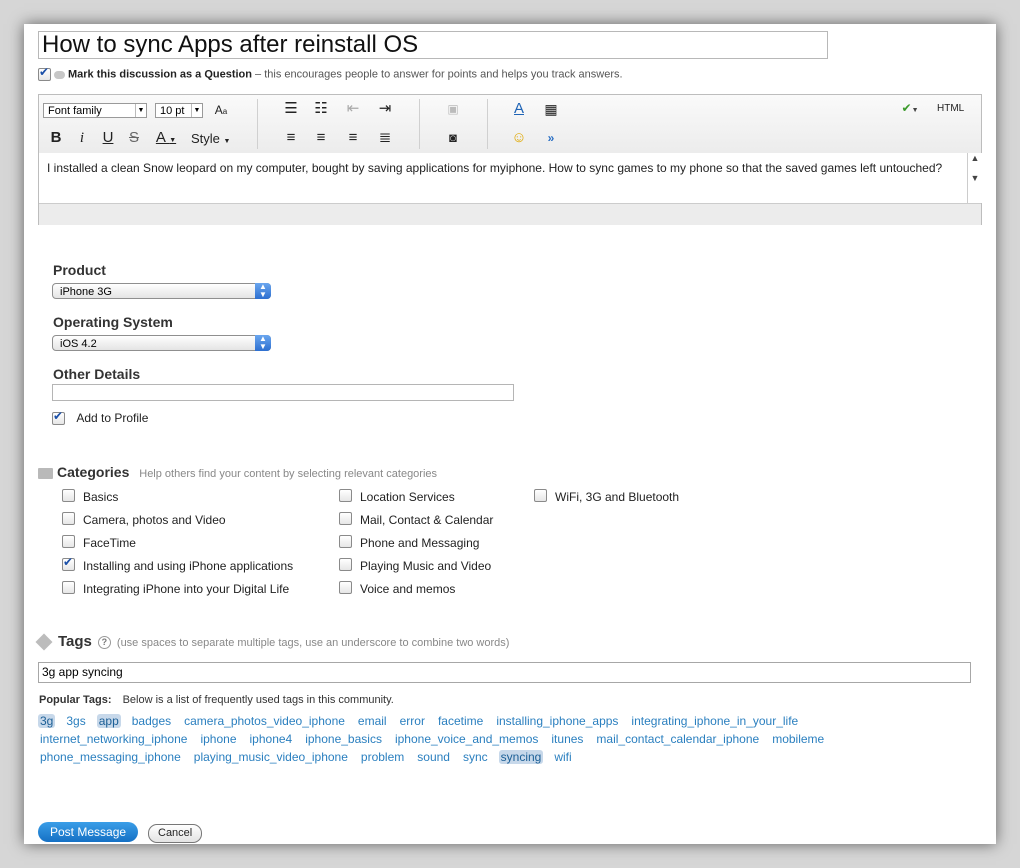  What do you see at coordinates (86, 292) in the screenshot?
I see `product-value: iPhone 3G` at bounding box center [86, 292].